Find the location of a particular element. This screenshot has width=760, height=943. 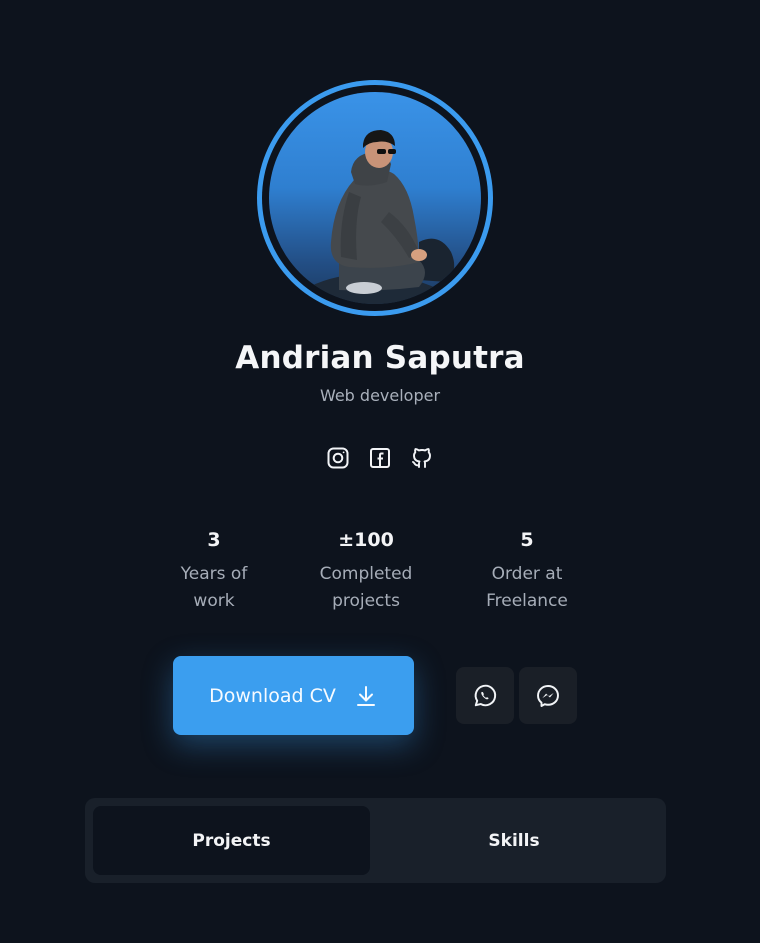

avatar-frame is located at coordinates (375, 198).